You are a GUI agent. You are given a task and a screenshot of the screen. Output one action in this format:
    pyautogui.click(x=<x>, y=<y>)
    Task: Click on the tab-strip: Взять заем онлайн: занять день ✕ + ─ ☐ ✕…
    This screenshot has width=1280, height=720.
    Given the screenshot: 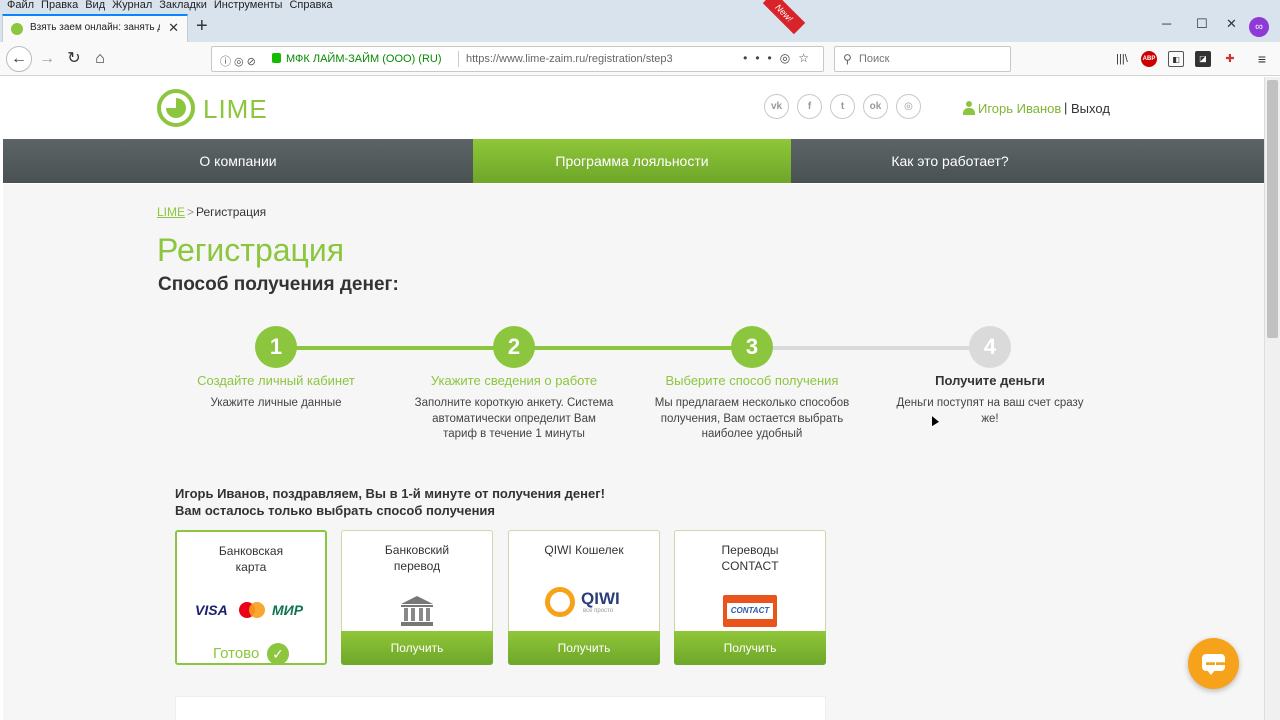 What is the action you would take?
    pyautogui.click(x=640, y=27)
    